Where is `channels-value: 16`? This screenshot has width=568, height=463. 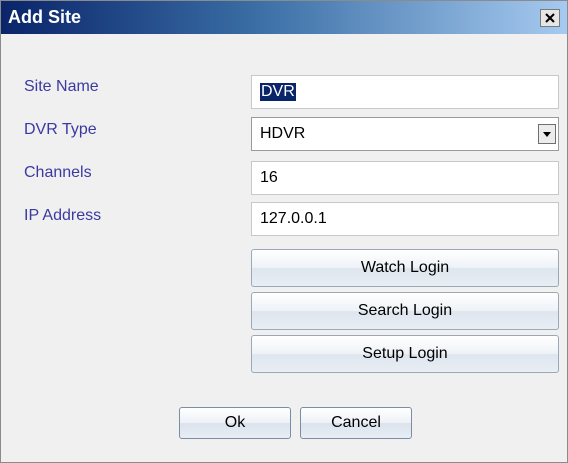
channels-value: 16 is located at coordinates (269, 177).